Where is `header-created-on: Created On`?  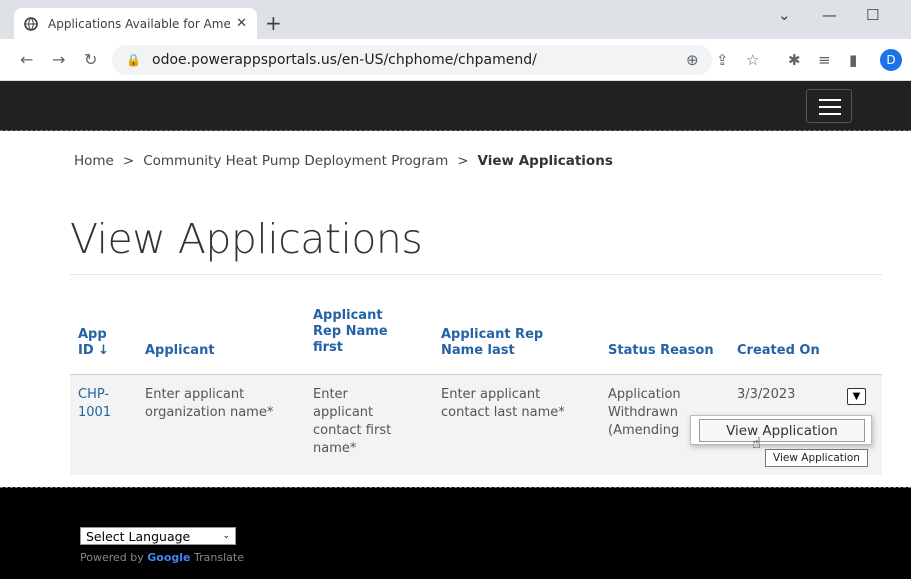
header-created-on: Created On is located at coordinates (778, 351).